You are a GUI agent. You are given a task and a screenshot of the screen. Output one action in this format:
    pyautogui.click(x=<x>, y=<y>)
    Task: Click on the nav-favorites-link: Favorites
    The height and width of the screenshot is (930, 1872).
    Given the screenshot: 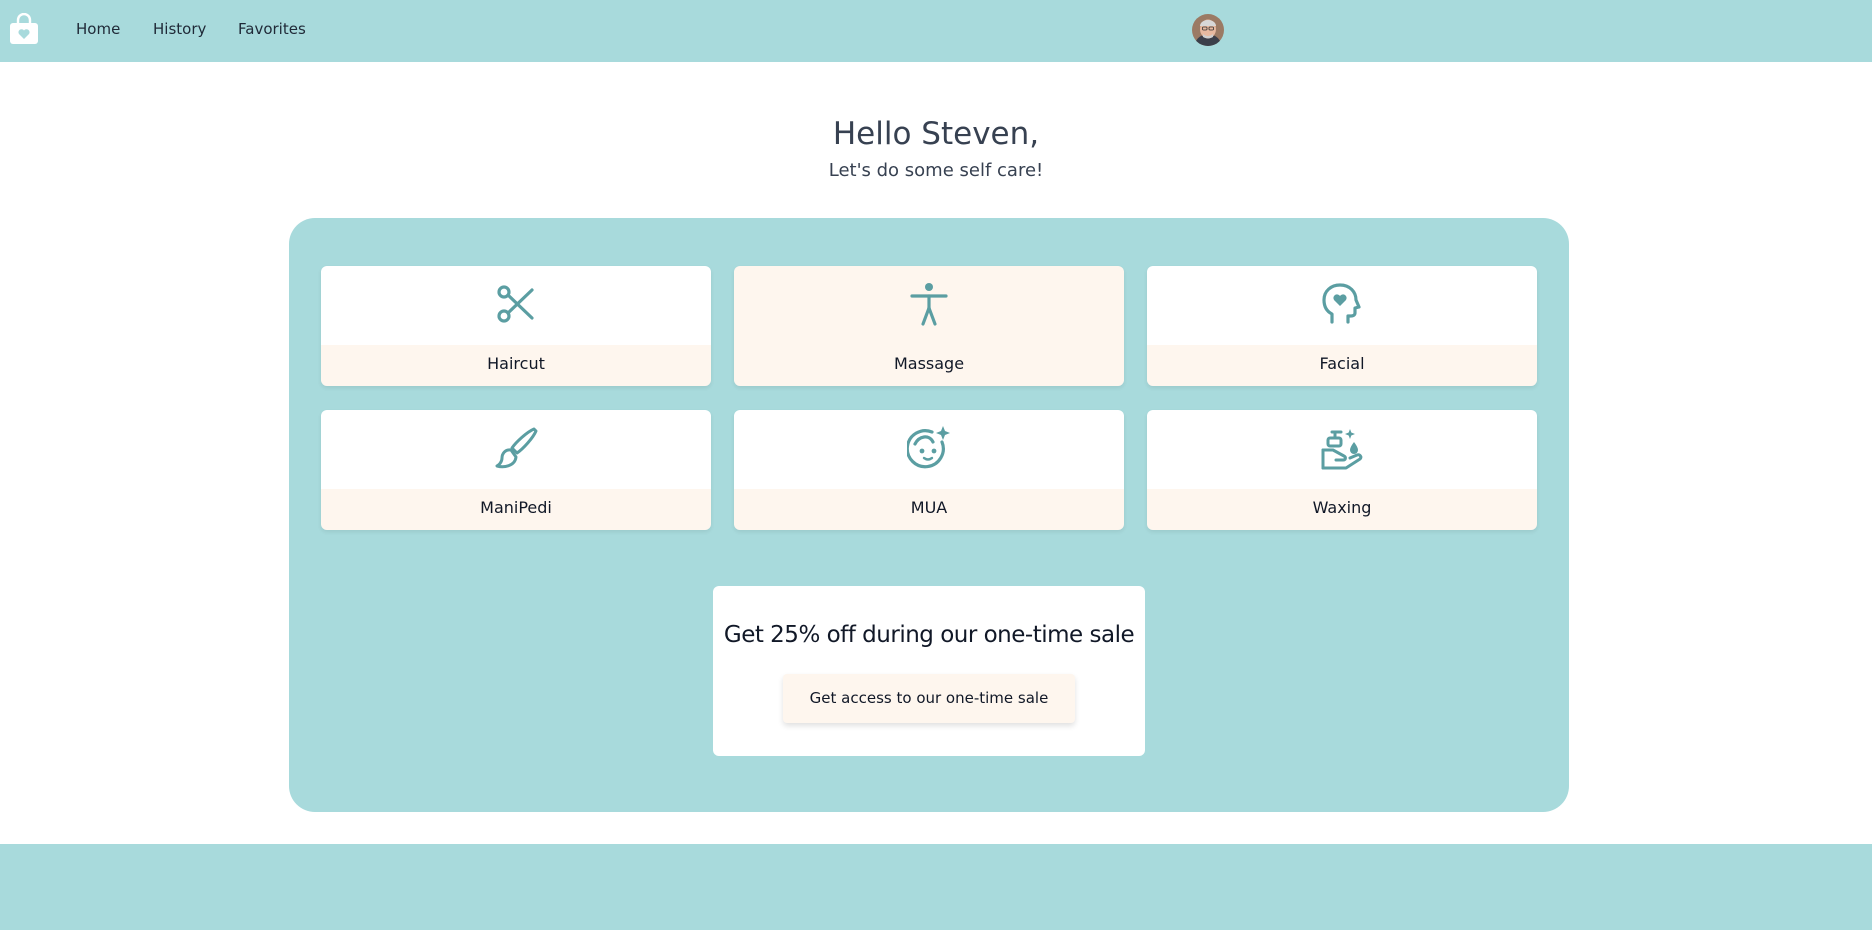 What is the action you would take?
    pyautogui.click(x=272, y=29)
    